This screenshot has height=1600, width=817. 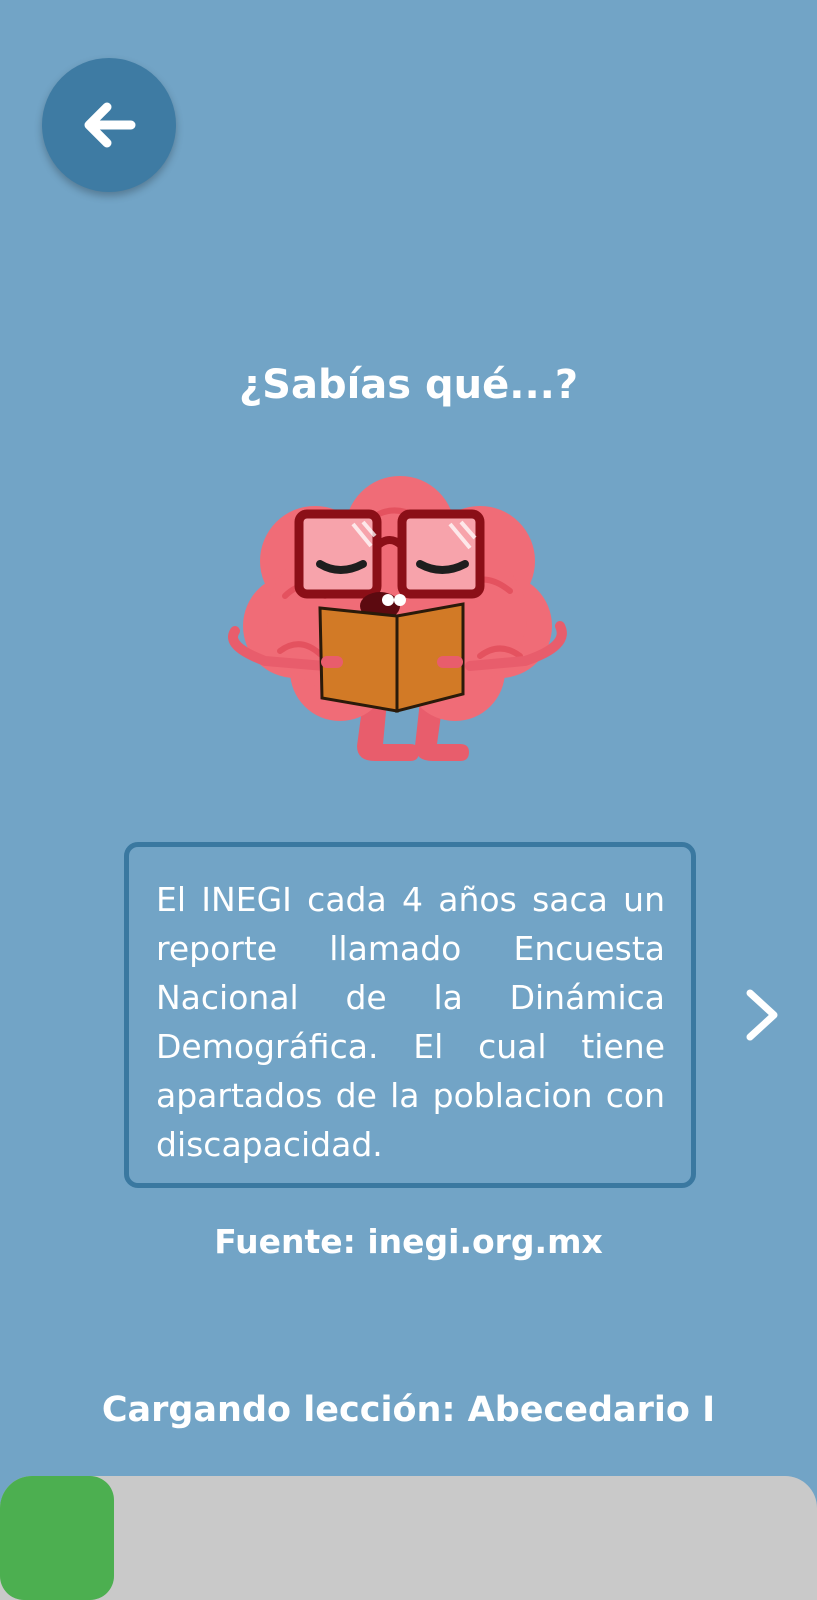 I want to click on page-title: ¿Sabías qué...?, so click(x=408, y=385).